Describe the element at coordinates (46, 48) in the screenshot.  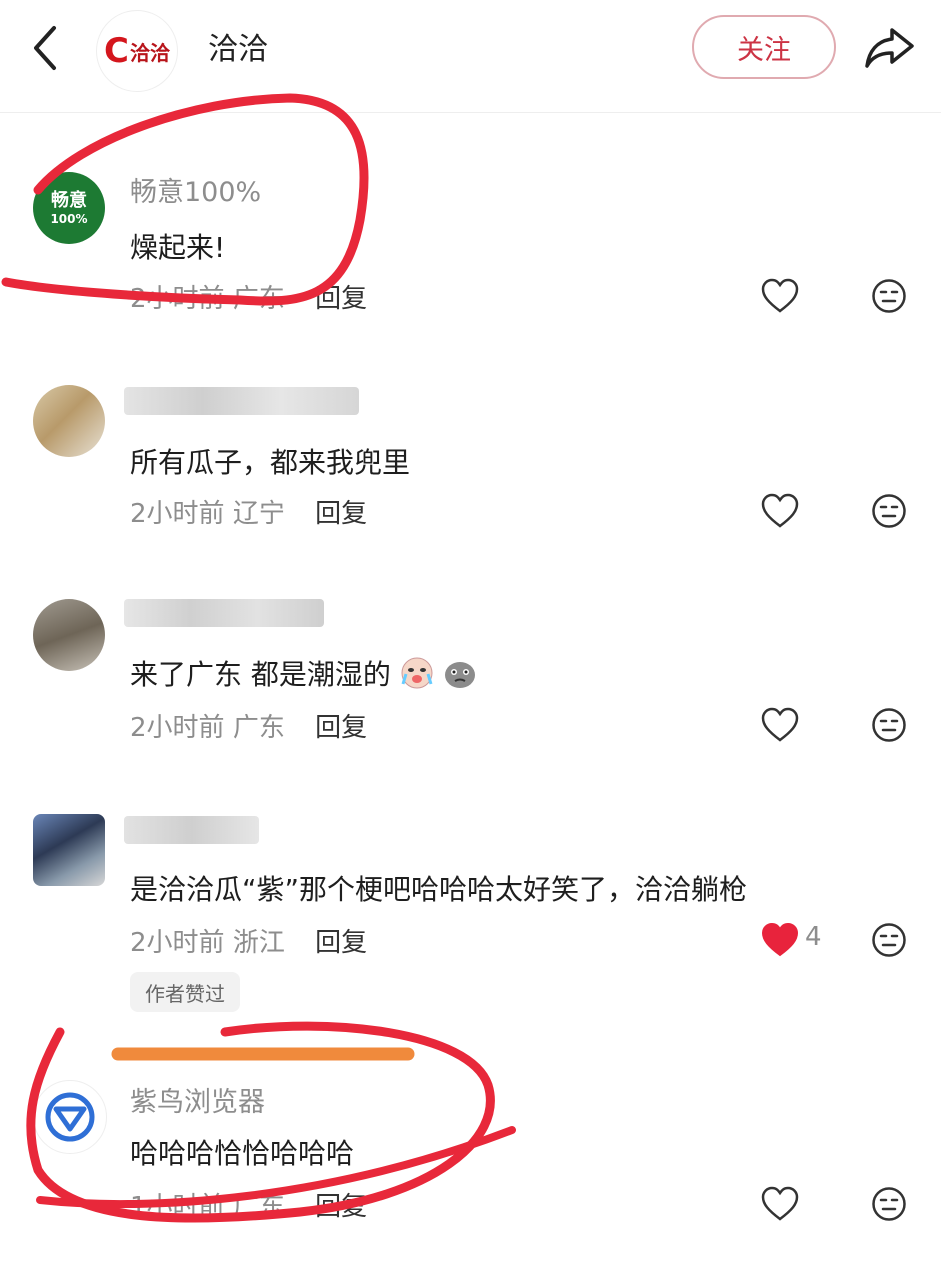
I see `back-chevron-icon` at that location.